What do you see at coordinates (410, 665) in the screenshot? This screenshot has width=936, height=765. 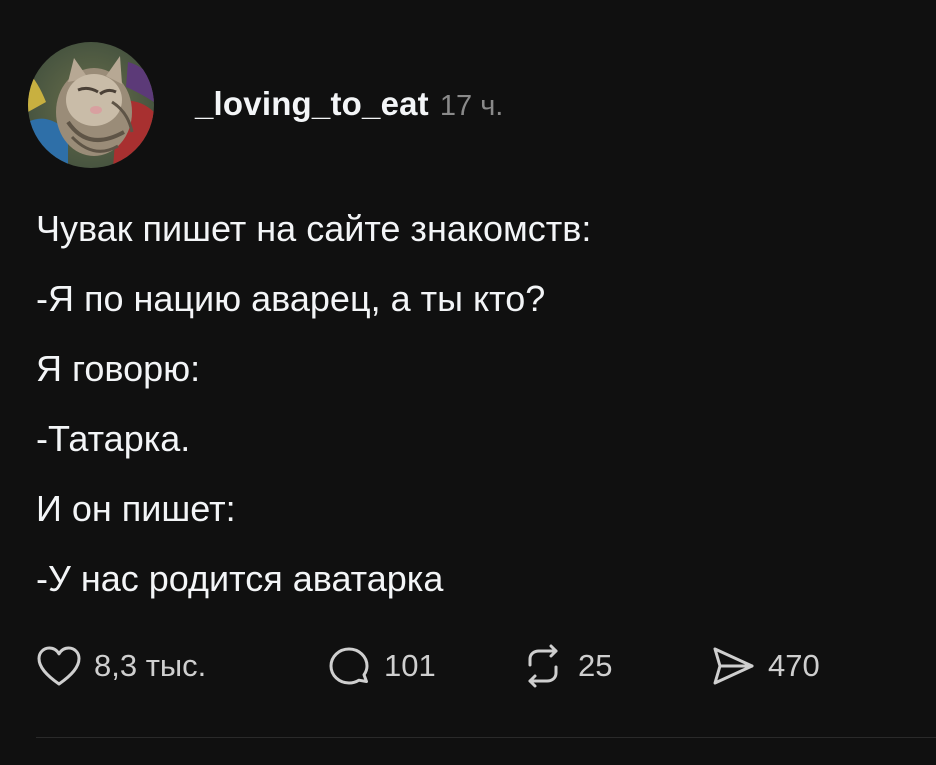 I see `comment-count: 101` at bounding box center [410, 665].